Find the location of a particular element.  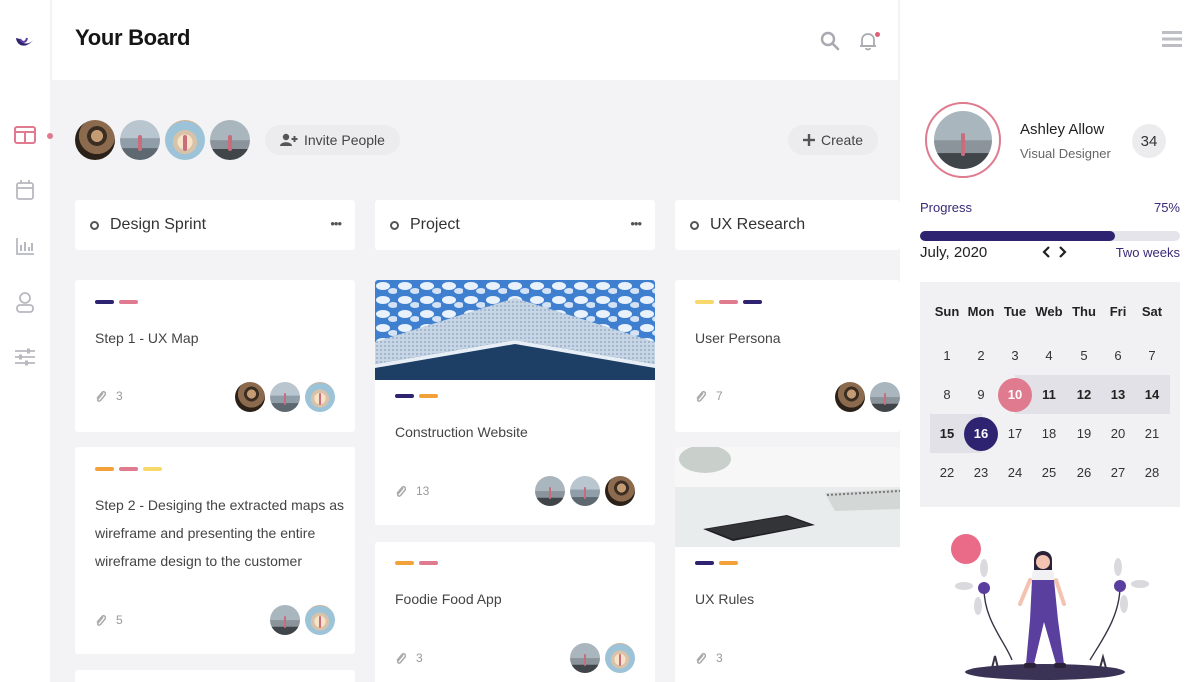

calendar-day: 14 is located at coordinates (1152, 394).